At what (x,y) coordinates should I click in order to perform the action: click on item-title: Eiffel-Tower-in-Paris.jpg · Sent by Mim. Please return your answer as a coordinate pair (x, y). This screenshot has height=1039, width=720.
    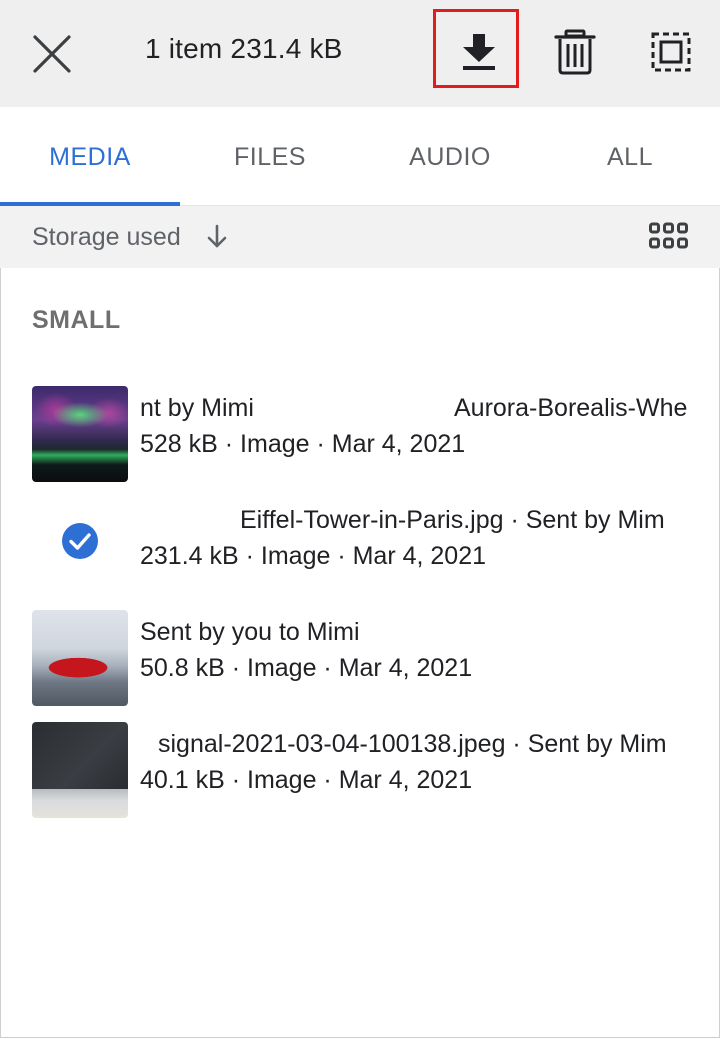
    Looking at the image, I should click on (424, 523).